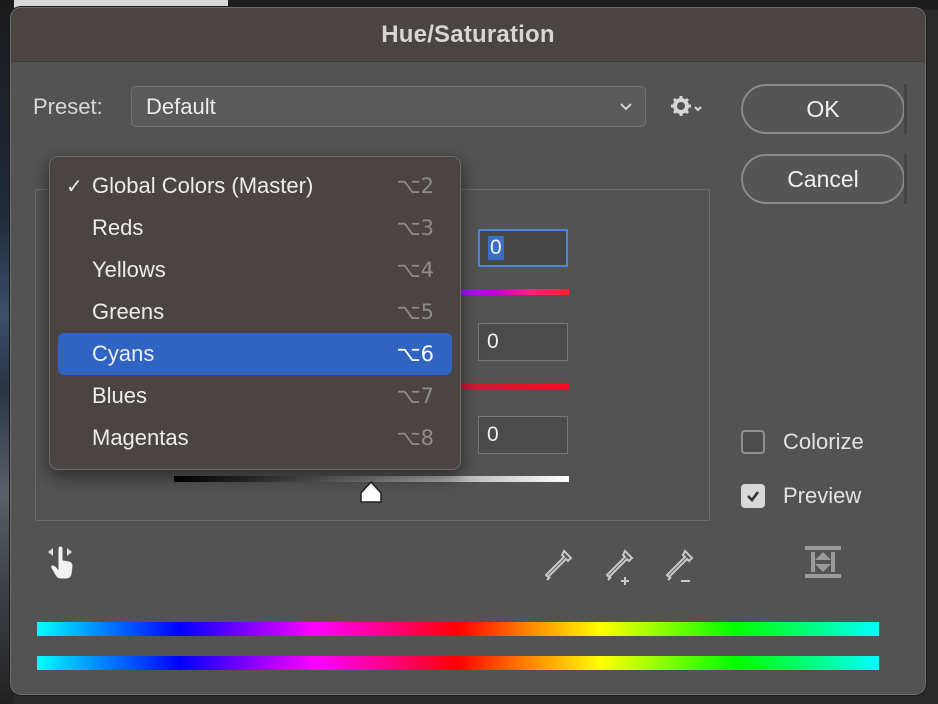  I want to click on menu-item-shortcut: ⌥2, so click(415, 186).